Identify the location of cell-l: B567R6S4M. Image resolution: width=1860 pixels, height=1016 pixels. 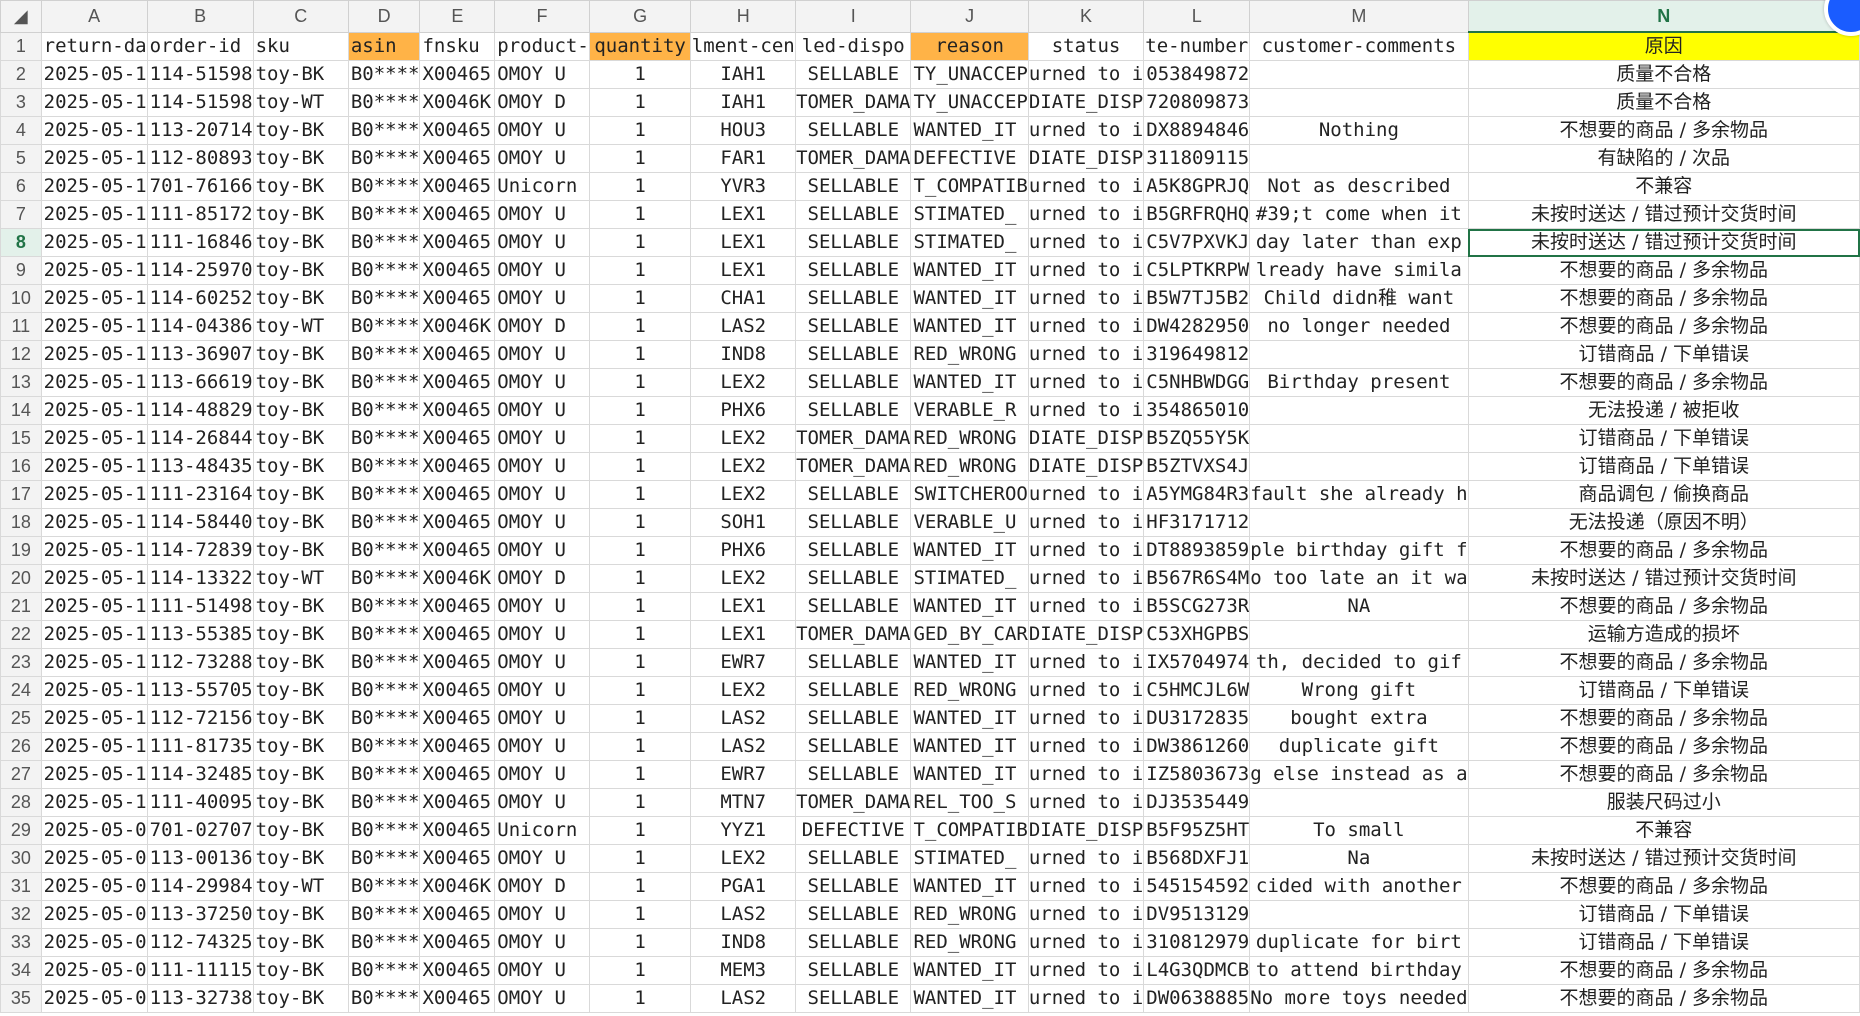
(1197, 578).